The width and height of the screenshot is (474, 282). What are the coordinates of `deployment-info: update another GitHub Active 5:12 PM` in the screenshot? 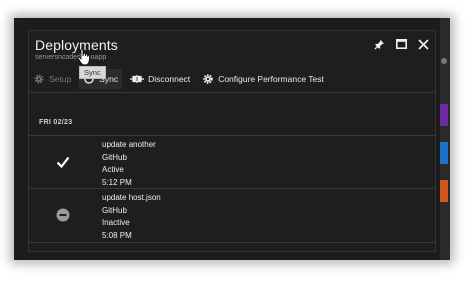 It's located at (129, 164).